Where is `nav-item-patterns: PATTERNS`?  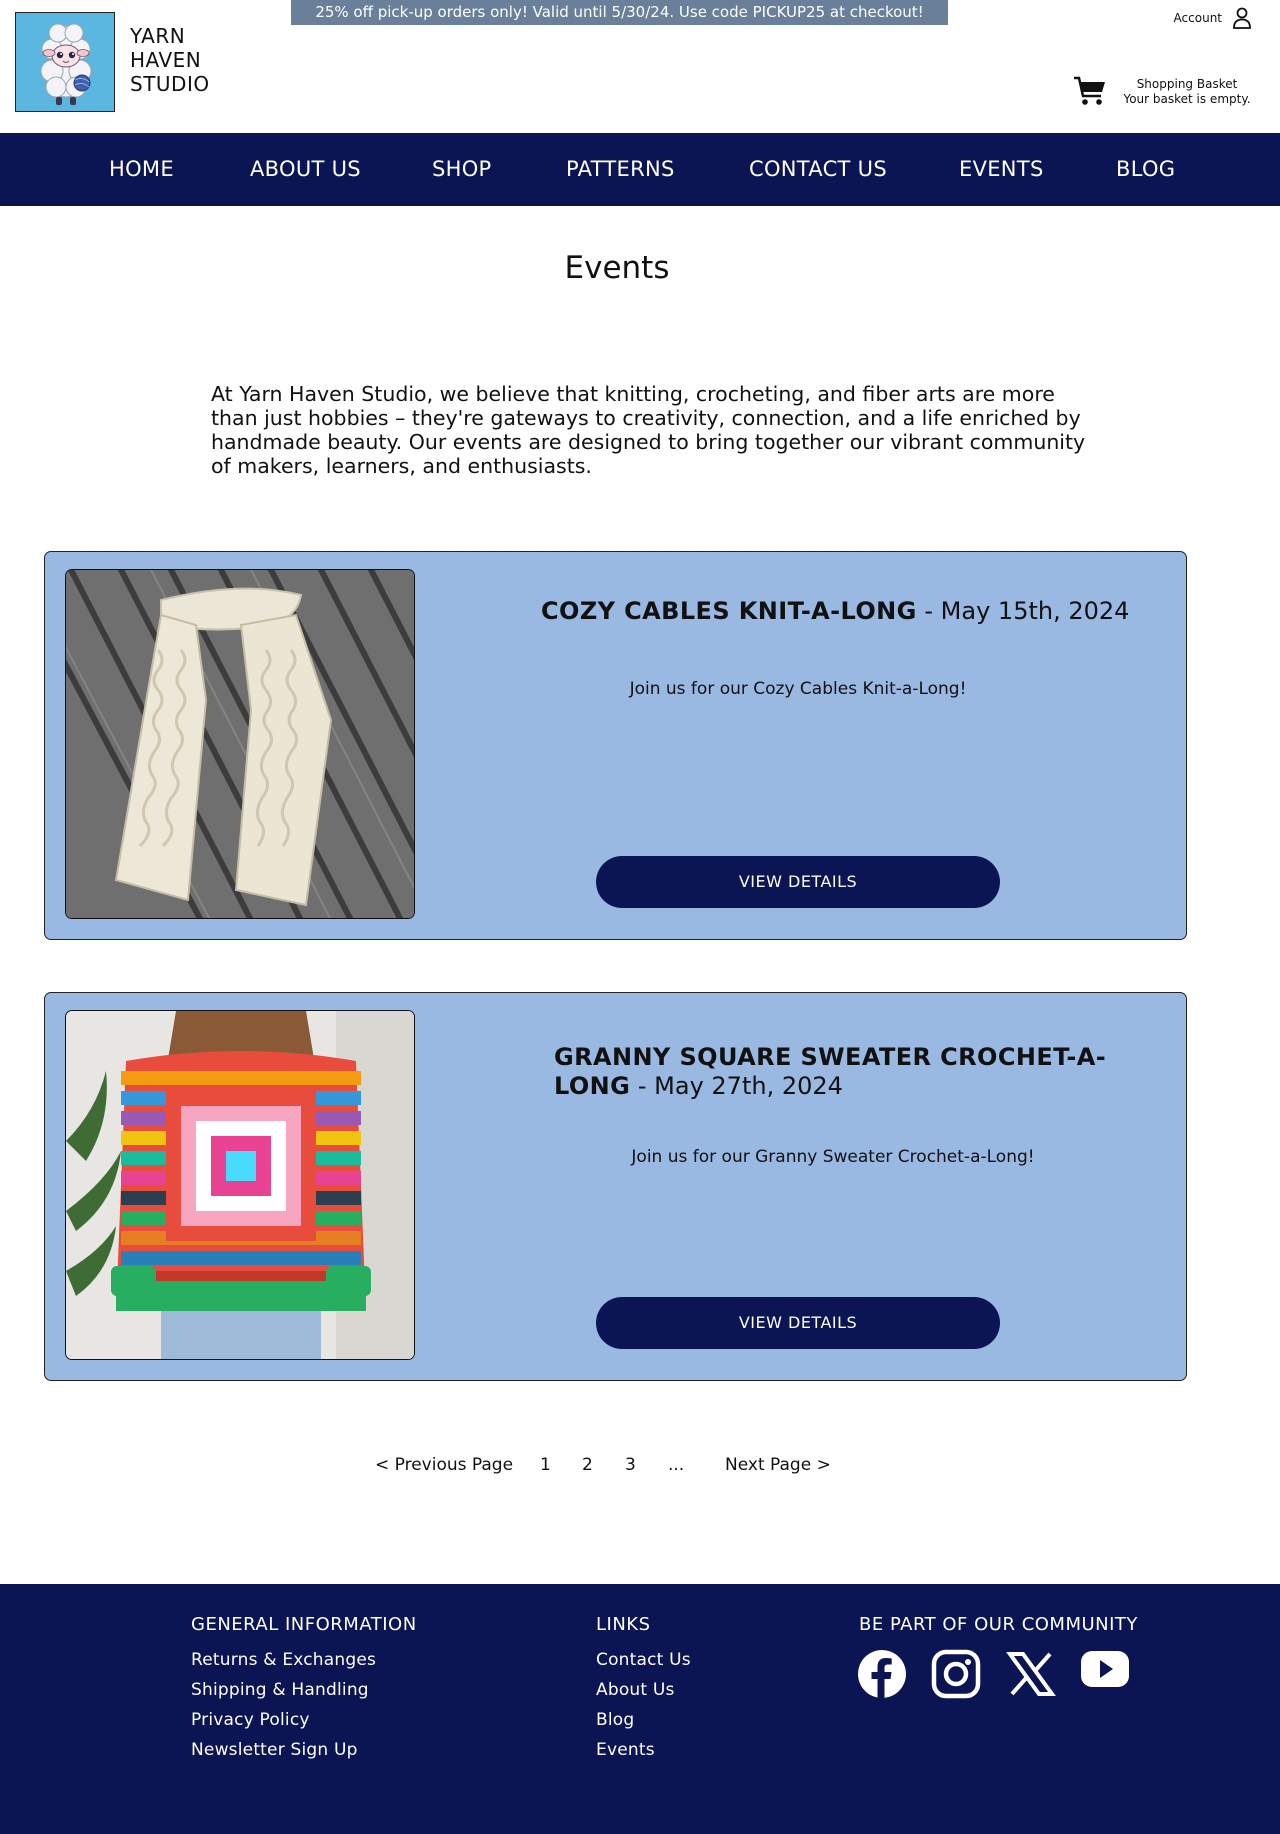
nav-item-patterns: PATTERNS is located at coordinates (620, 169).